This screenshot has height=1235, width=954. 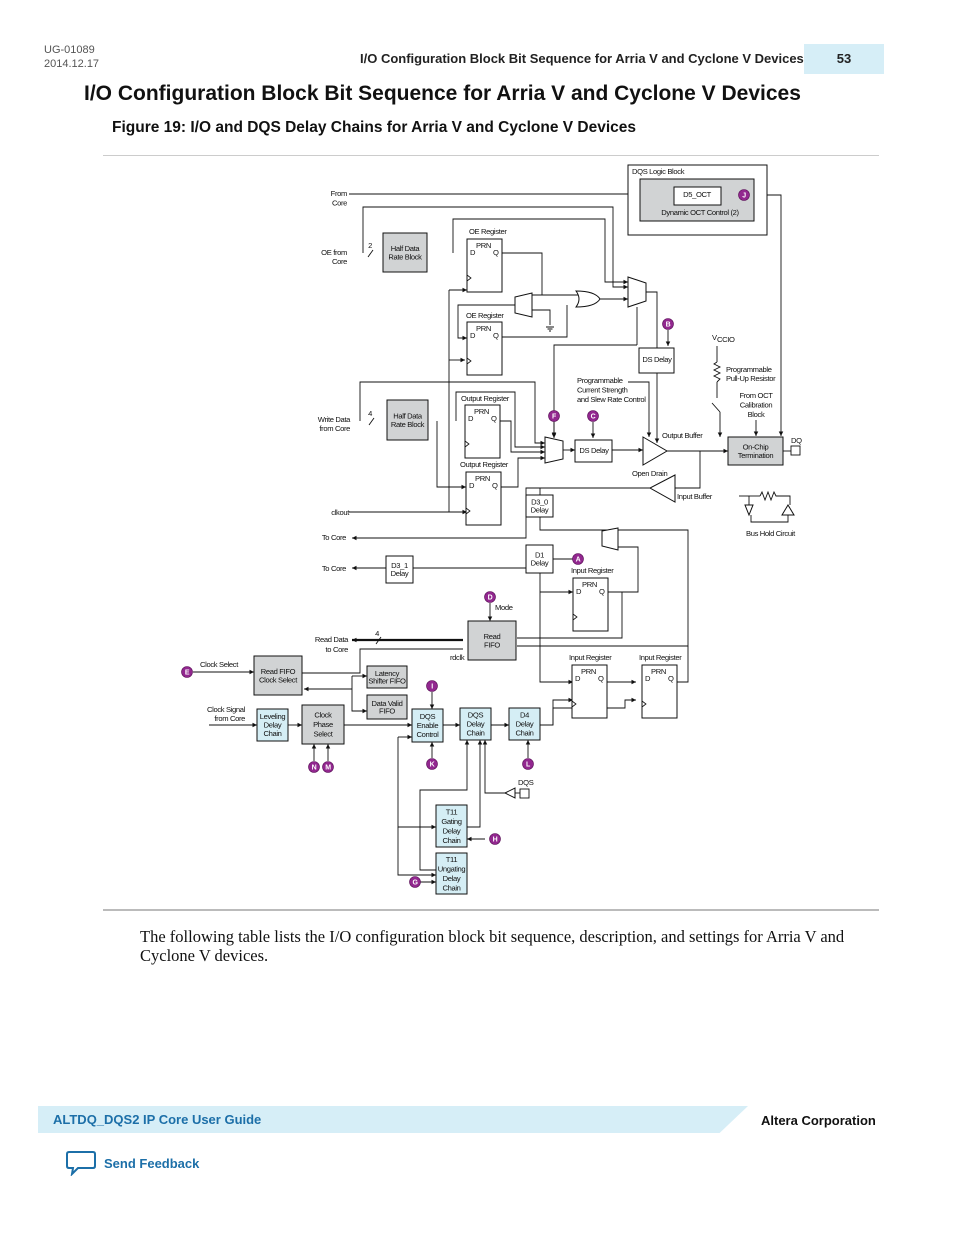 What do you see at coordinates (611, 399) in the screenshot?
I see `programmable-current-label: and Slew Rate Control` at bounding box center [611, 399].